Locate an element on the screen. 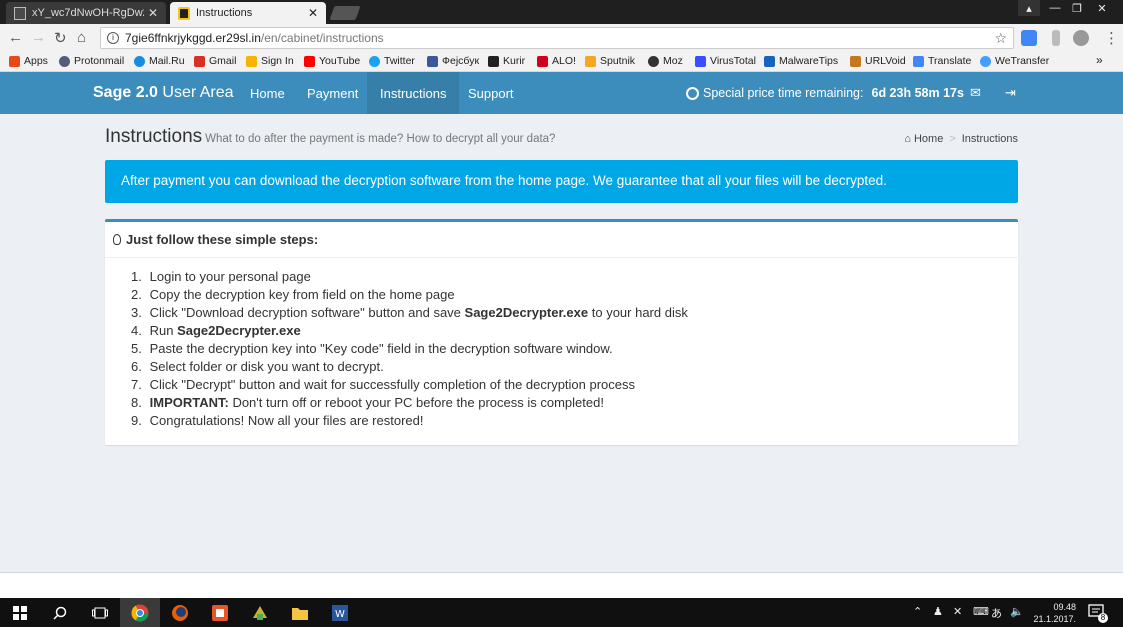 The width and height of the screenshot is (1123, 627). bookmark-item: Translate is located at coordinates (942, 61).